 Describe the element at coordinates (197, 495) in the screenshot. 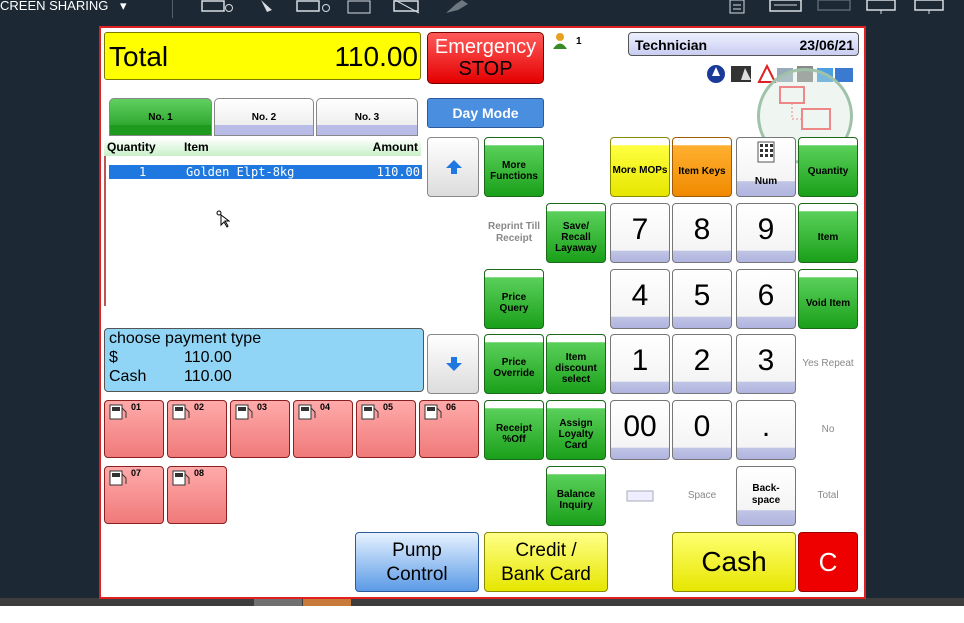

I see `pump-08: 08` at that location.